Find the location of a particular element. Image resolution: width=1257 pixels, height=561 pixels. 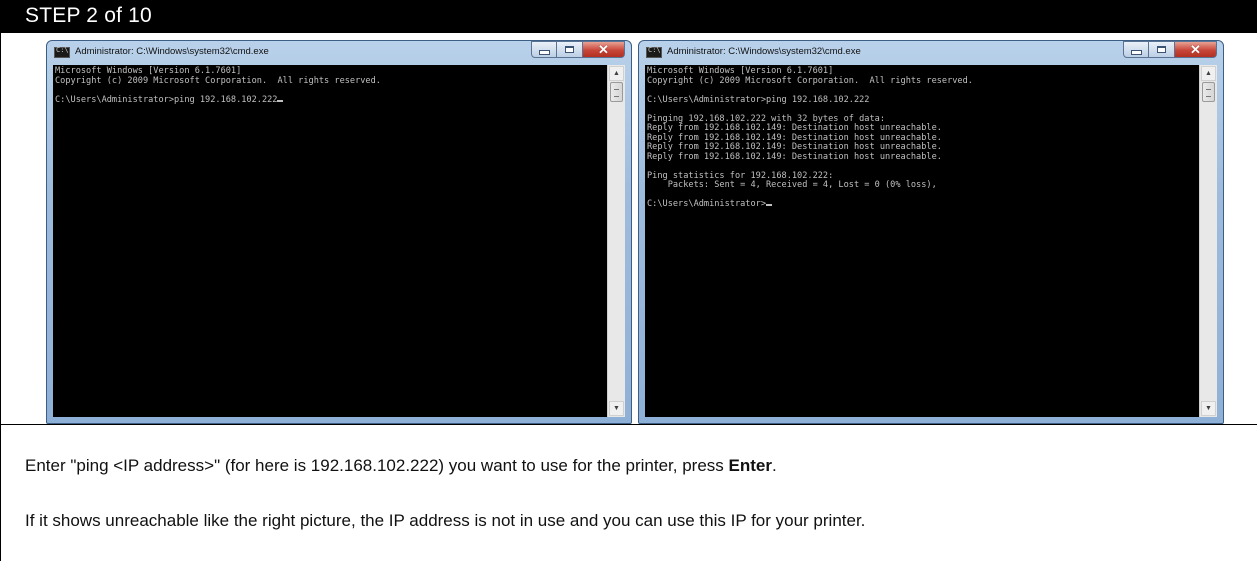

step-title: STEP 2 of 10 is located at coordinates (88, 15).